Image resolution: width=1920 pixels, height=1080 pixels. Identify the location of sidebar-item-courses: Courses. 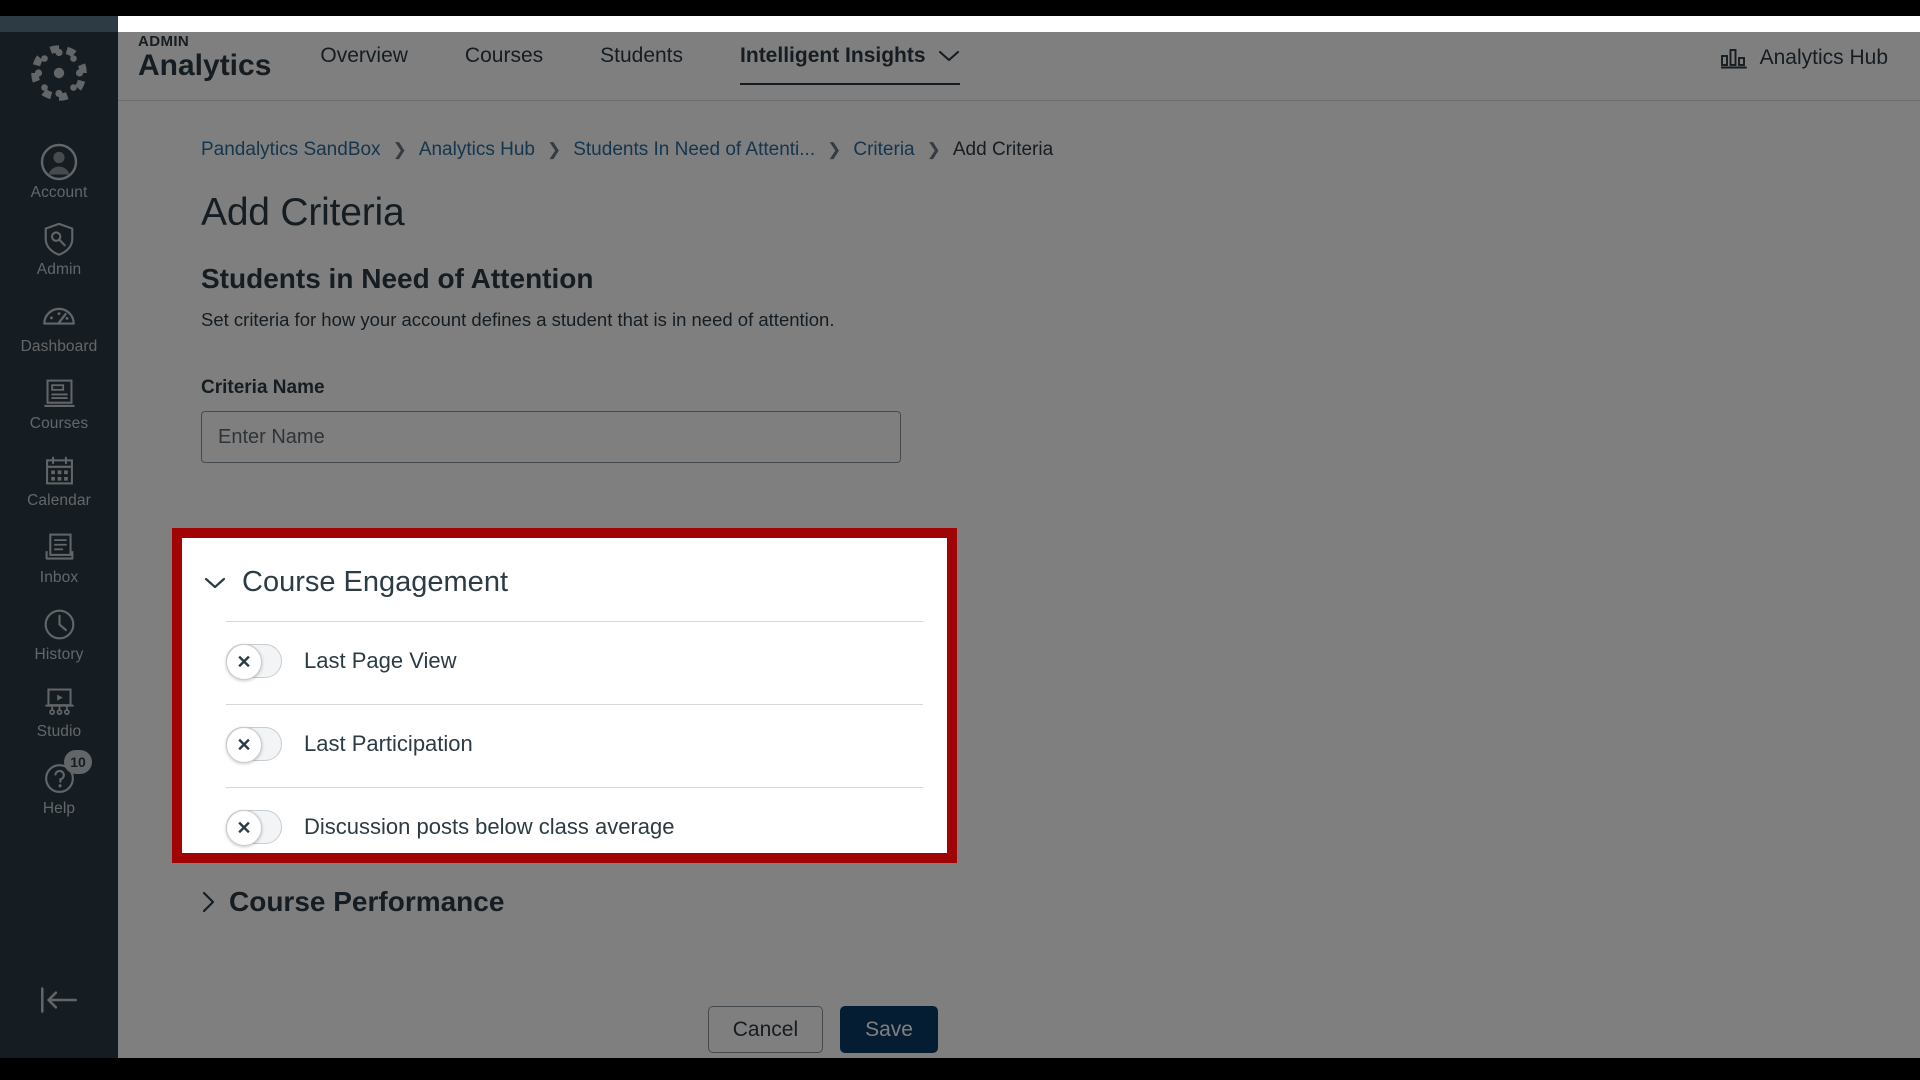
(59, 403).